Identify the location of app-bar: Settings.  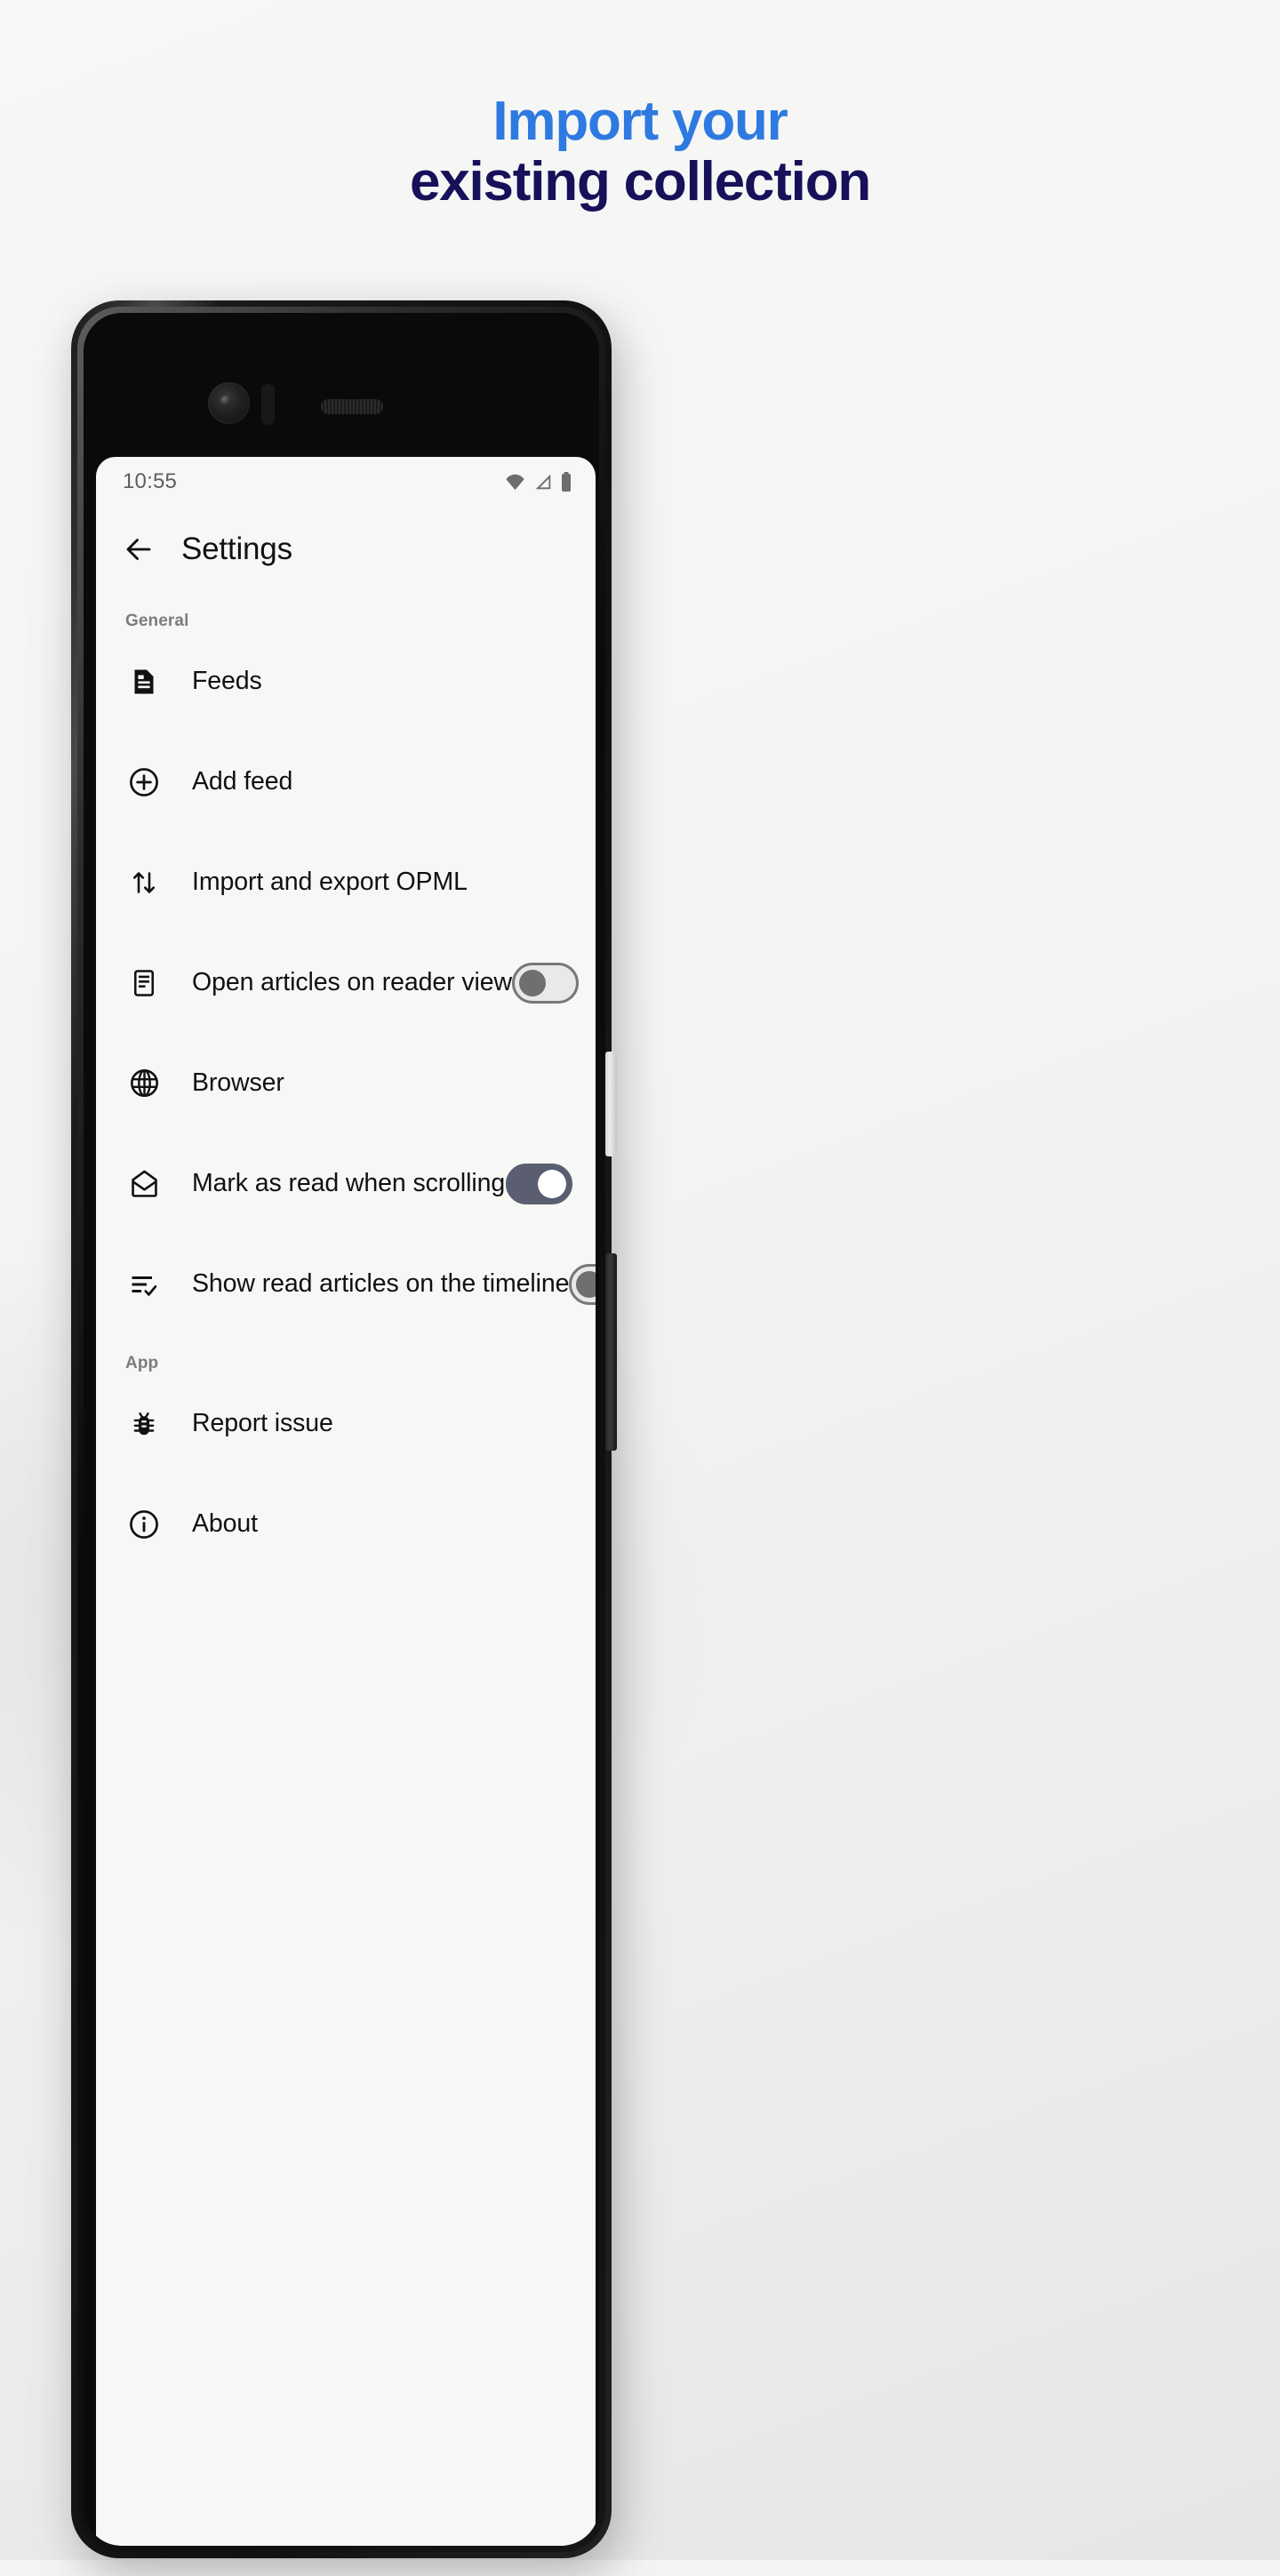
(346, 549).